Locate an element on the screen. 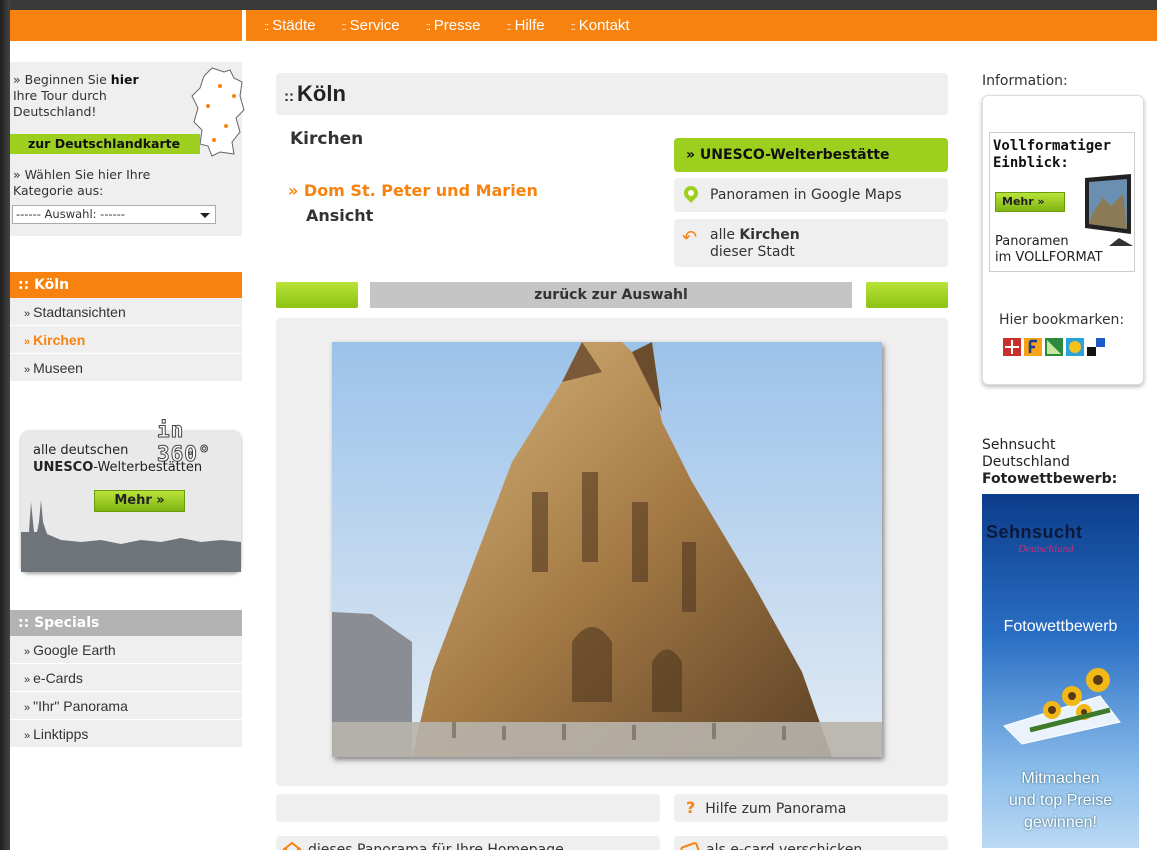 This screenshot has width=1157, height=850. germany-map-button: zur Deutschlandkarte is located at coordinates (105, 144).